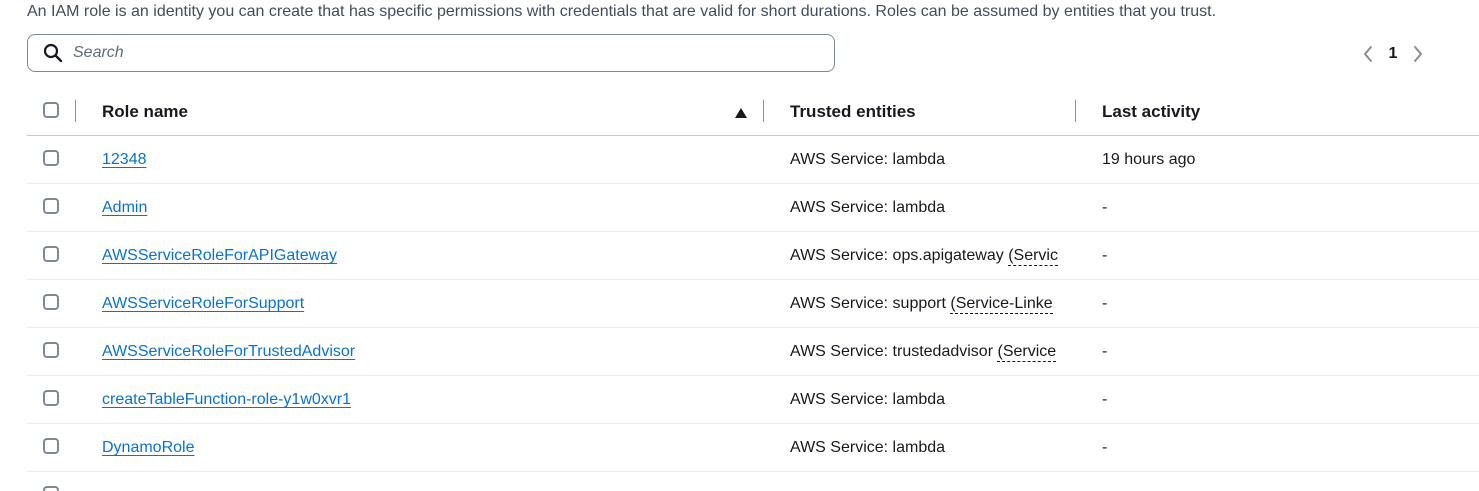  I want to click on page-number-current: 1, so click(1393, 54).